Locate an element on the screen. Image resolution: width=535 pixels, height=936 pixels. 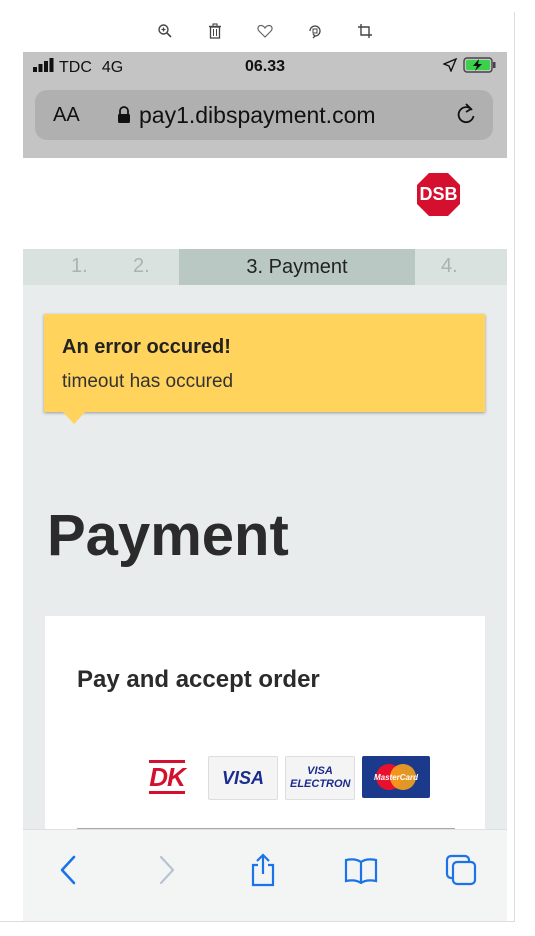
visa-electron-logo-text: VISA ELECTRON is located at coordinates (320, 777).